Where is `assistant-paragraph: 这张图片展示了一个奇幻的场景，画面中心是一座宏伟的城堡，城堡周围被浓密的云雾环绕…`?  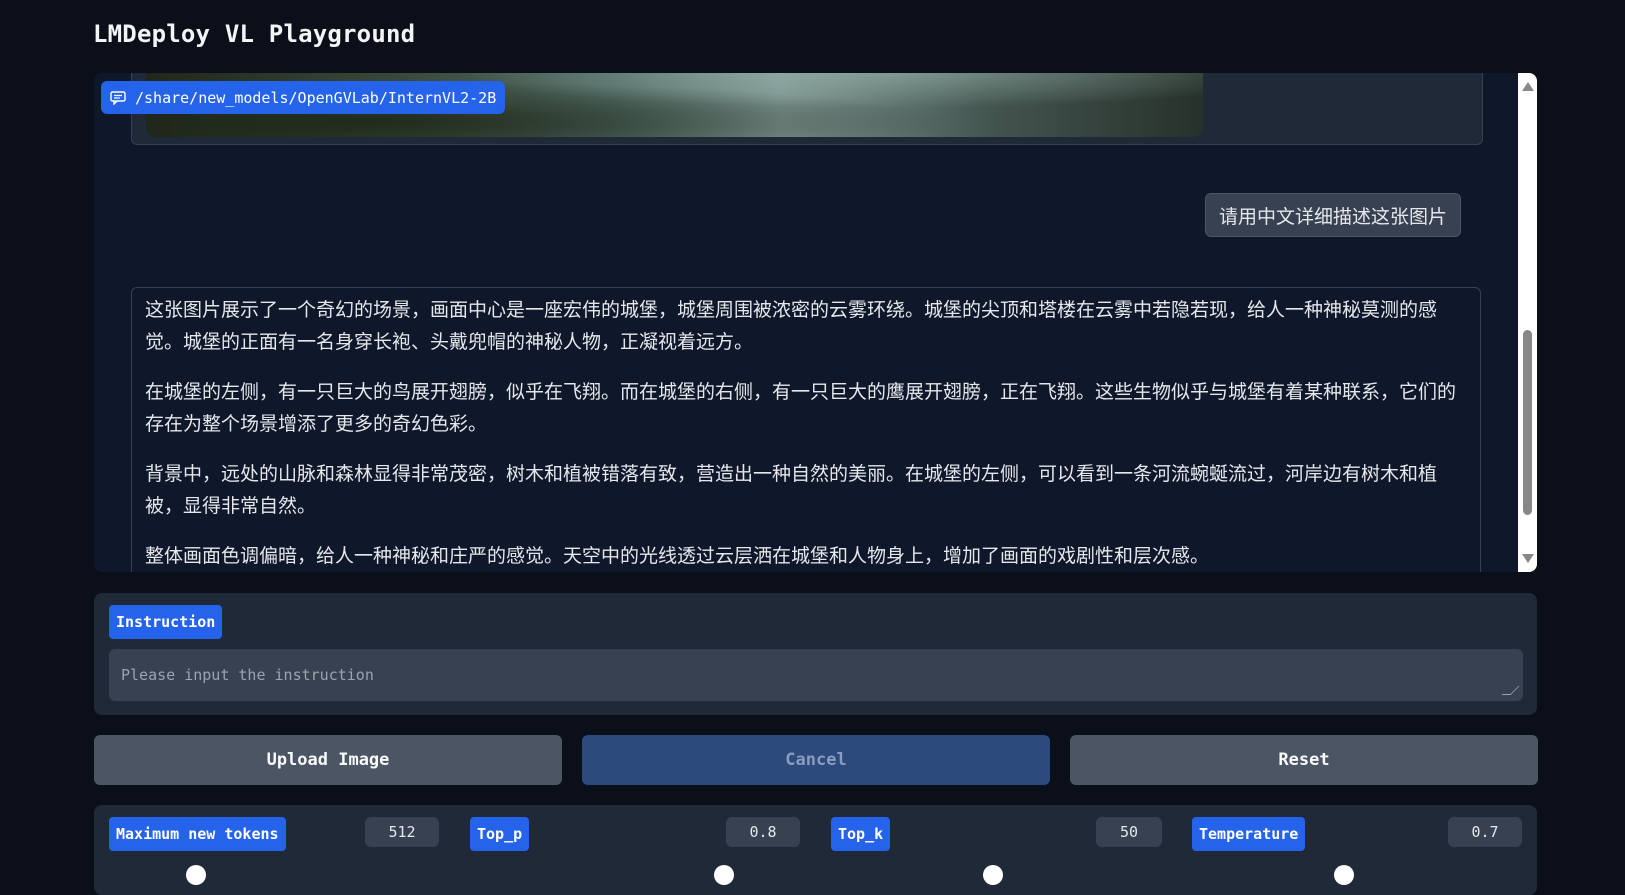 assistant-paragraph: 这张图片展示了一个奇幻的场景，画面中心是一座宏伟的城堡，城堡周围被浓密的云雾环绕… is located at coordinates (791, 326).